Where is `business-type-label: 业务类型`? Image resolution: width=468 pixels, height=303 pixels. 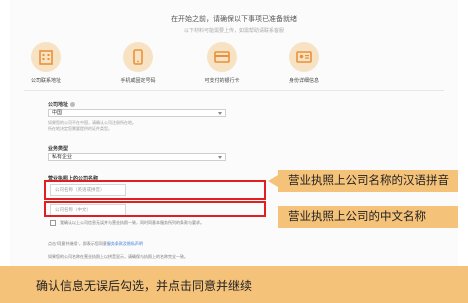 business-type-label: 业务类型 is located at coordinates (58, 149).